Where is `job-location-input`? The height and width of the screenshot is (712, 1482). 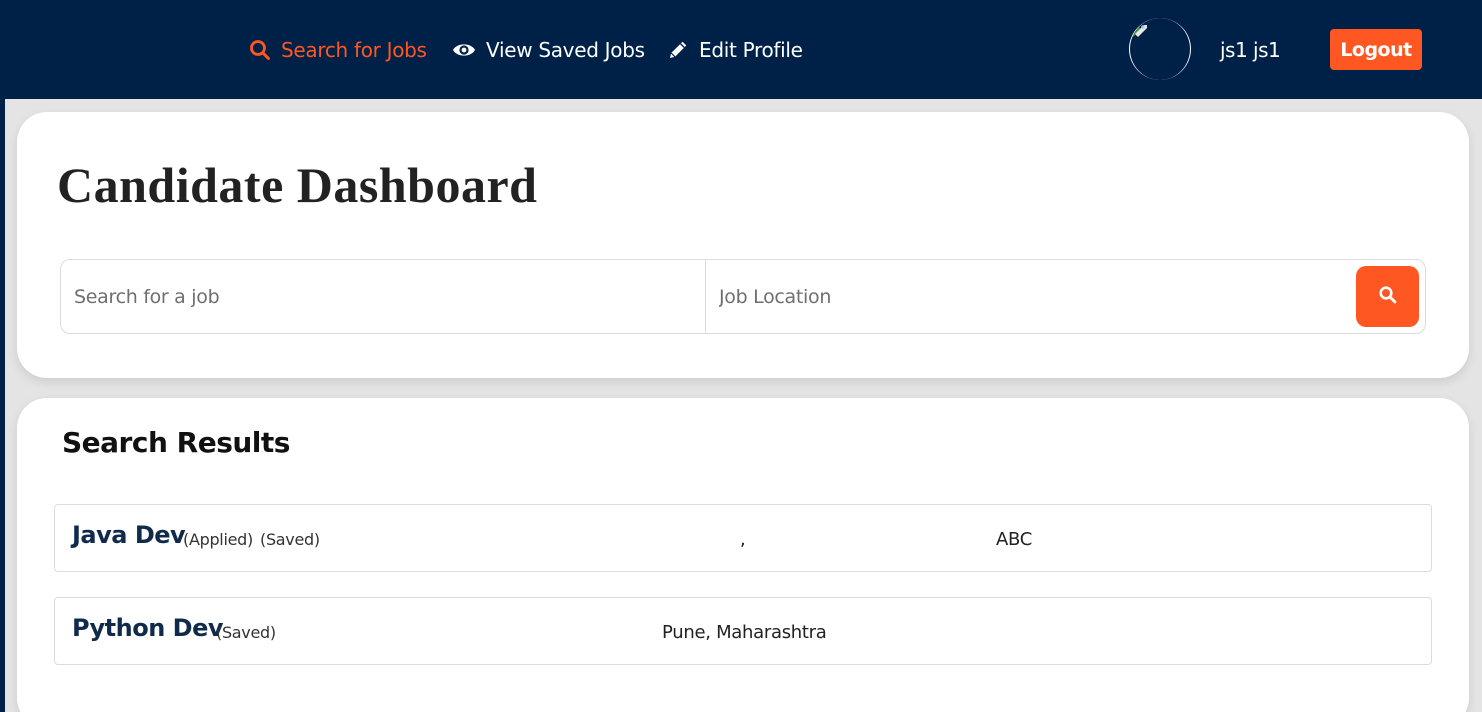 job-location-input is located at coordinates (1031, 296).